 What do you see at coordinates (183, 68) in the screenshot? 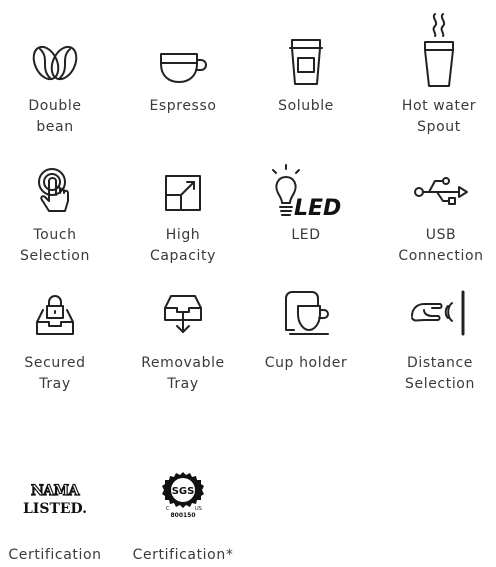
I see `espresso-cup-icon` at bounding box center [183, 68].